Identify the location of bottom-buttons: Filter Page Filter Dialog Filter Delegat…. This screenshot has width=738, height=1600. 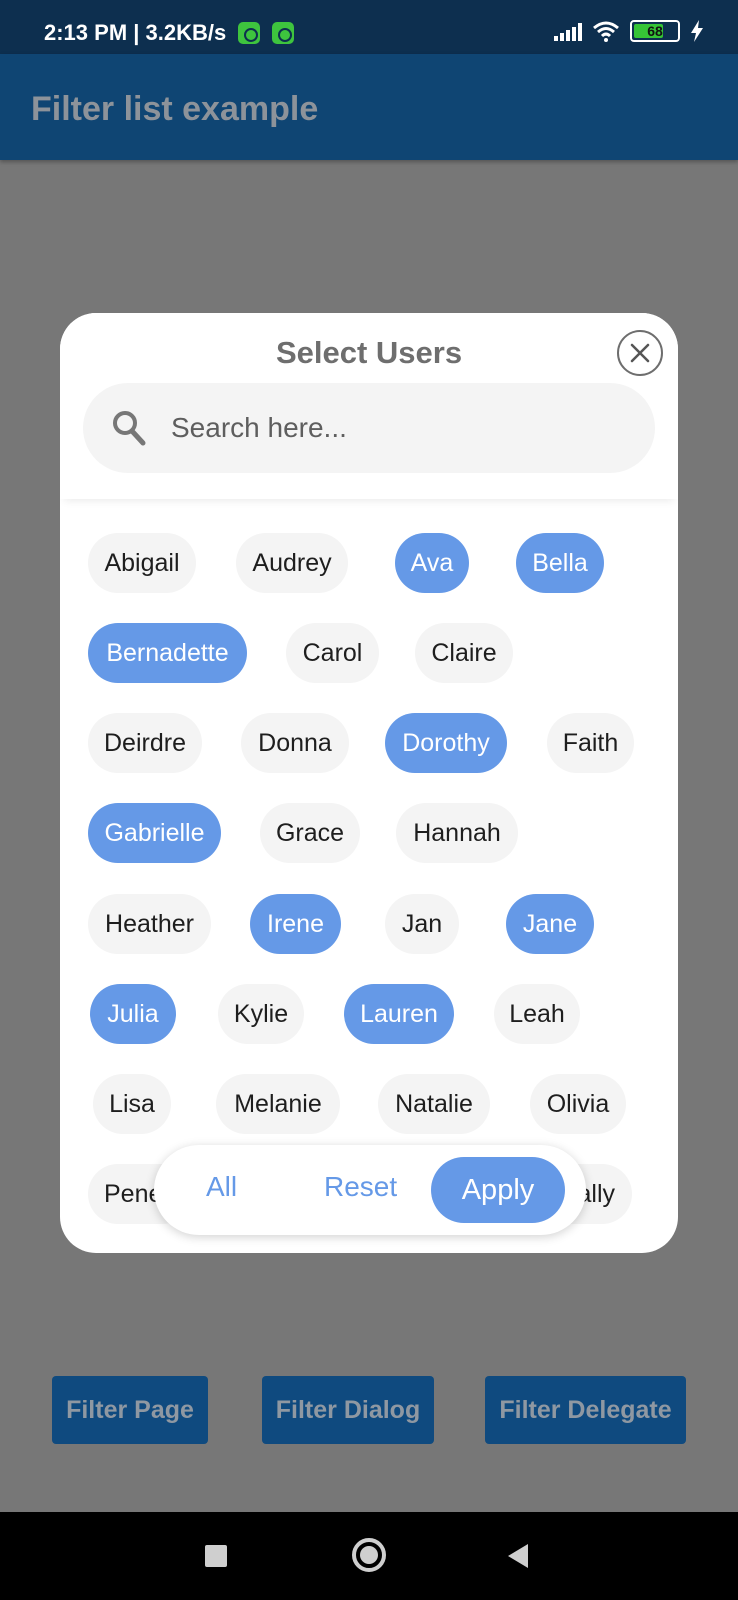
(369, 1410).